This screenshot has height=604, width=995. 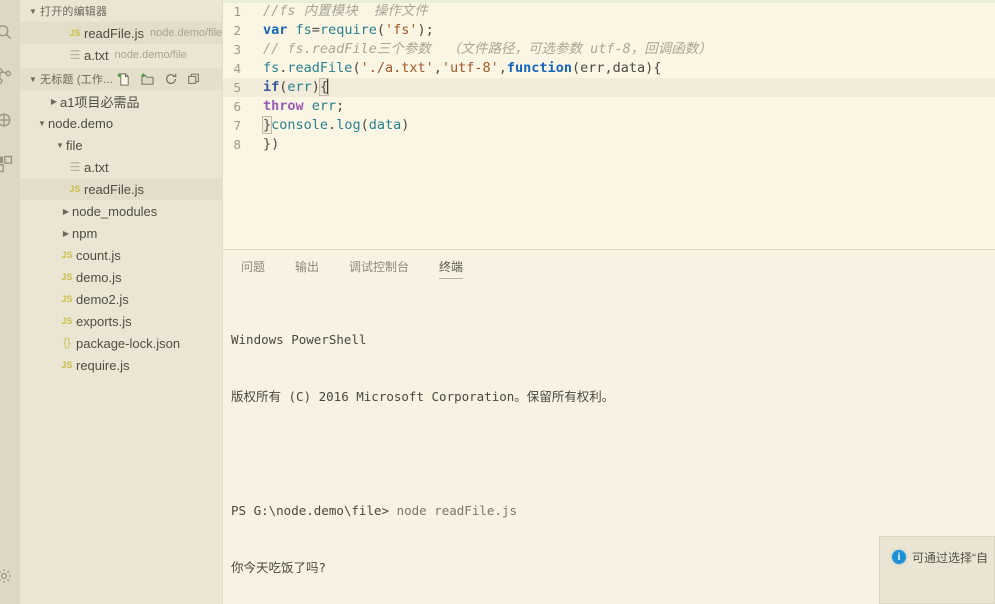 I want to click on chevron-down-icon: ▼, so click(x=60, y=145).